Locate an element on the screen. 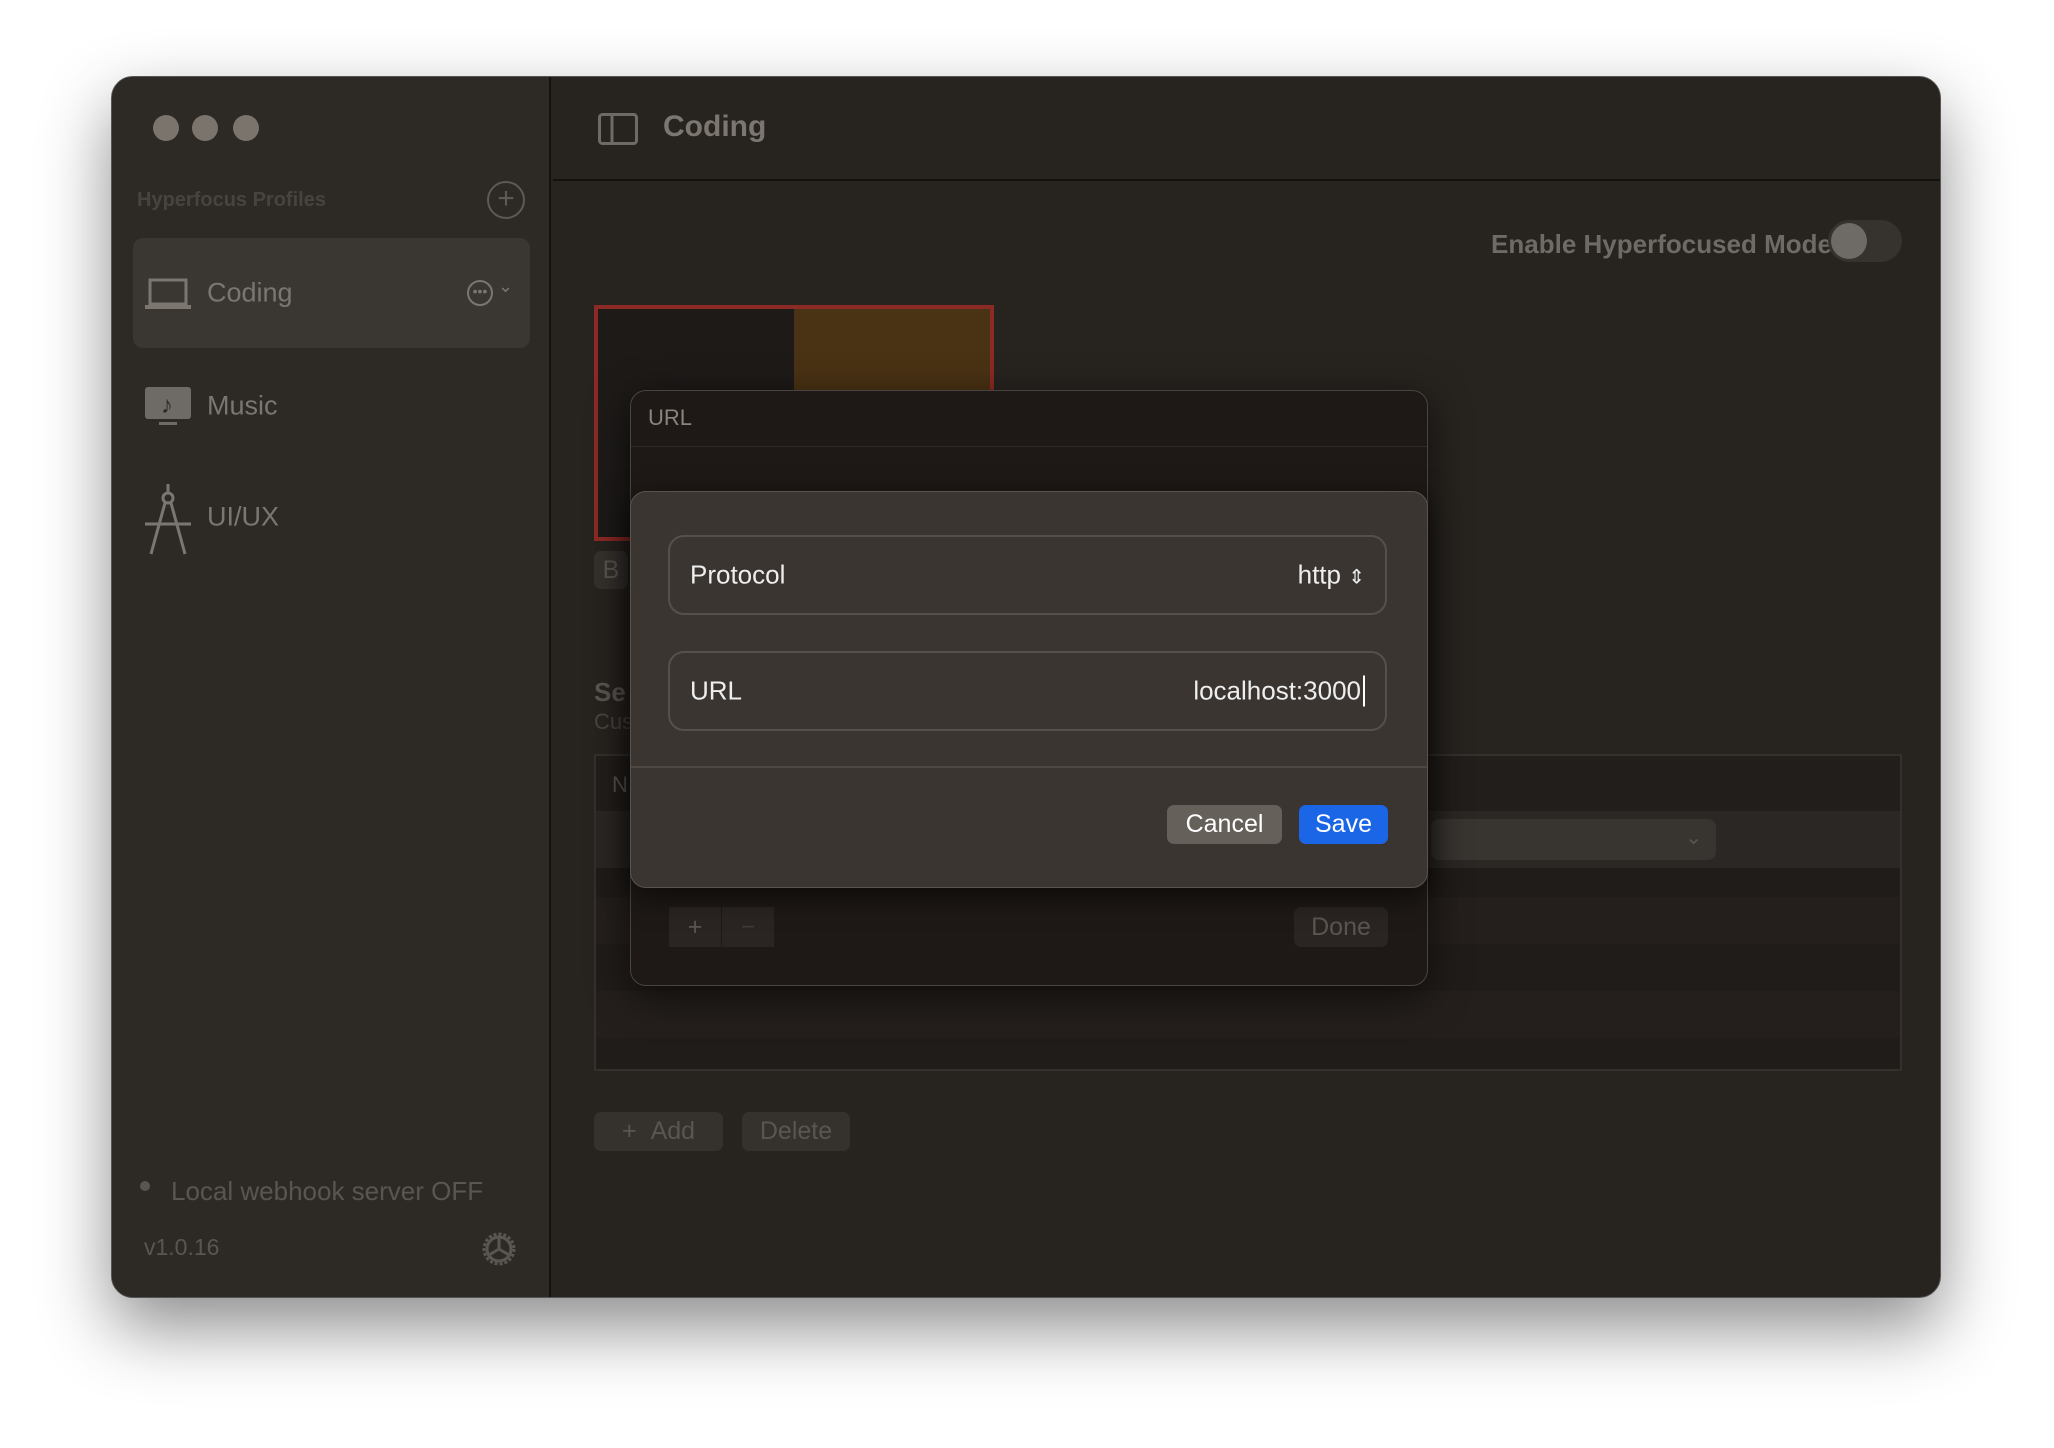 This screenshot has height=1448, width=2054. page-title: Coding is located at coordinates (715, 126).